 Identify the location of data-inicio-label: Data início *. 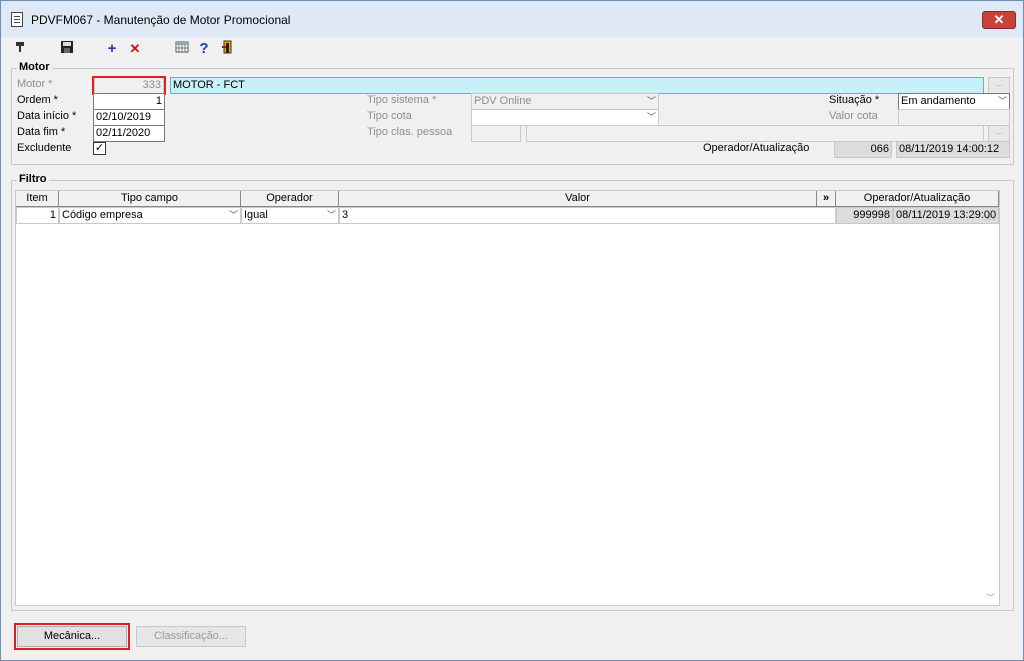
(47, 116).